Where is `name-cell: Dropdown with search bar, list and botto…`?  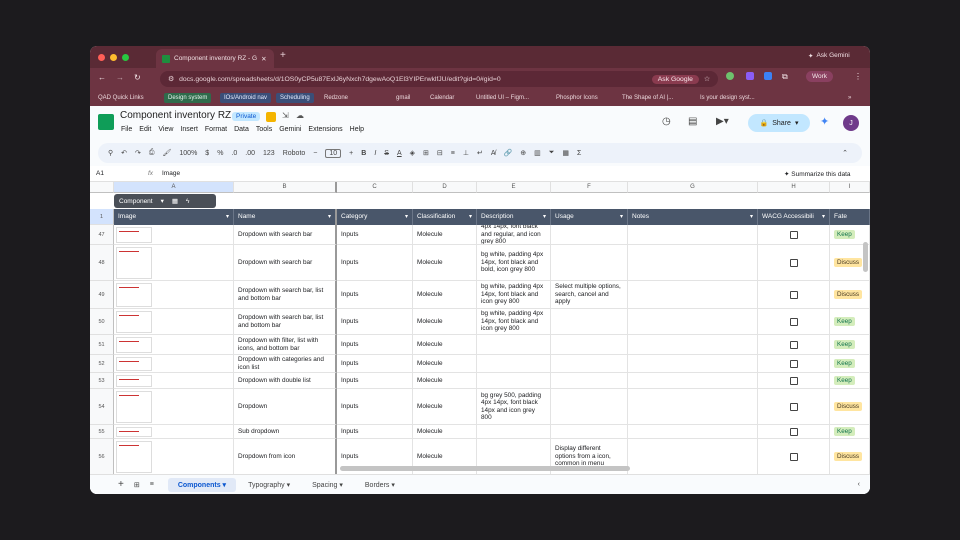
name-cell: Dropdown with search bar, list and botto… is located at coordinates (285, 295).